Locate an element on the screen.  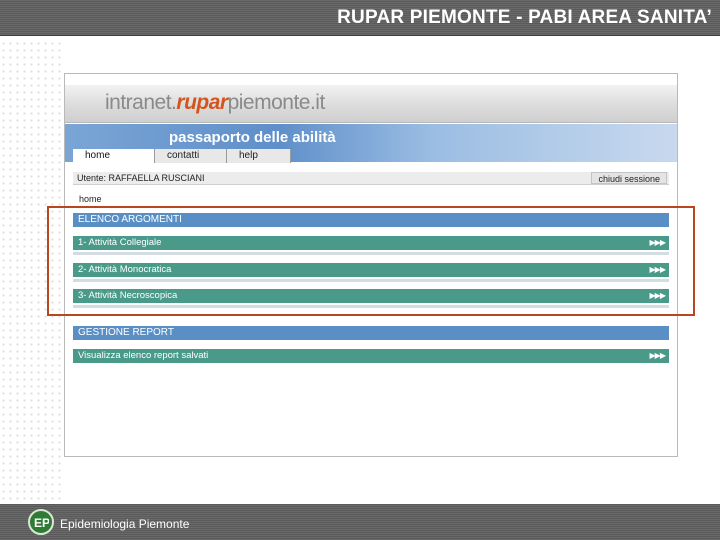
brand-prefix: intranet. is located at coordinates (141, 102).